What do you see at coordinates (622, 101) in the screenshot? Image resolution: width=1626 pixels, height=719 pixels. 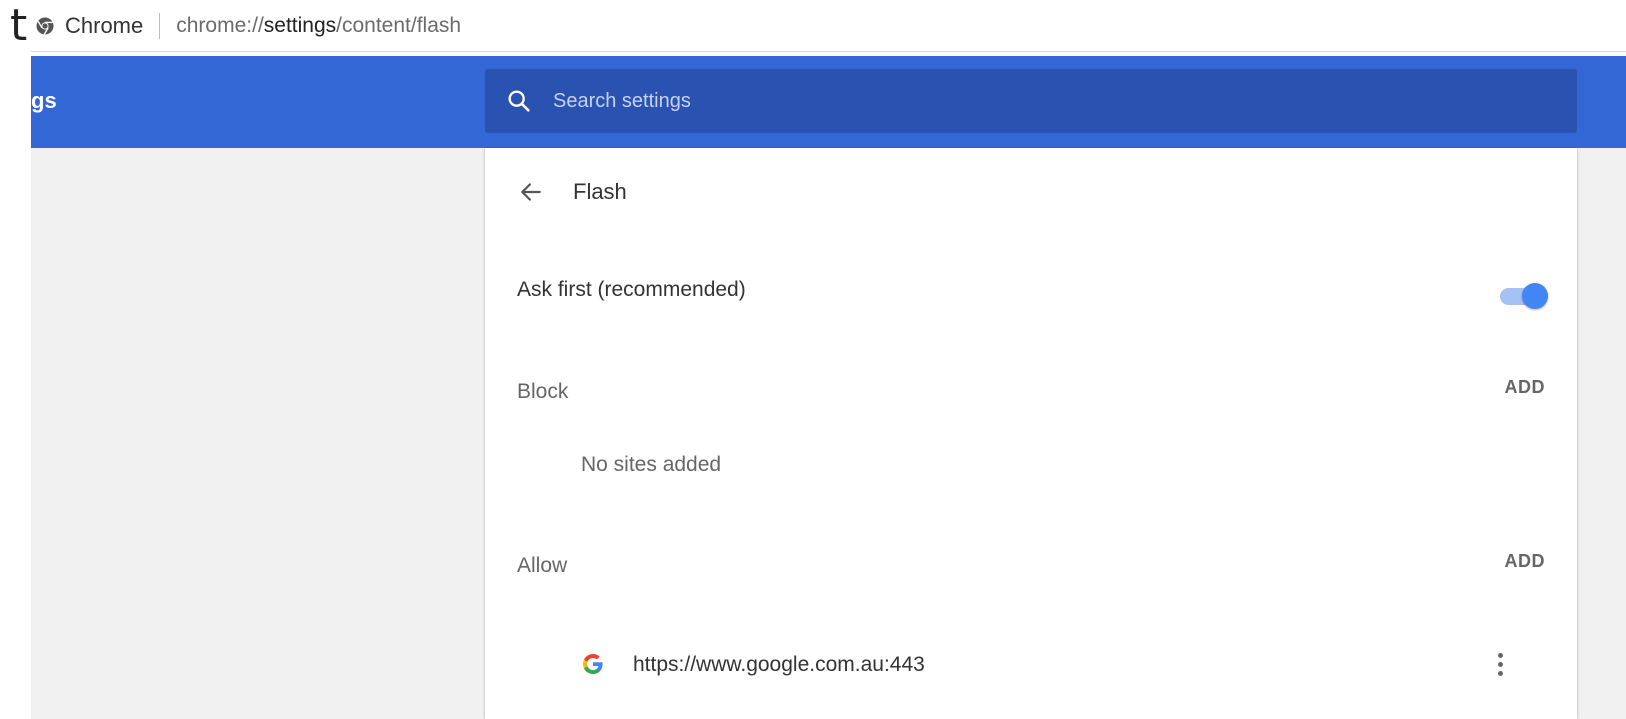 I see `search-input: Search settings` at bounding box center [622, 101].